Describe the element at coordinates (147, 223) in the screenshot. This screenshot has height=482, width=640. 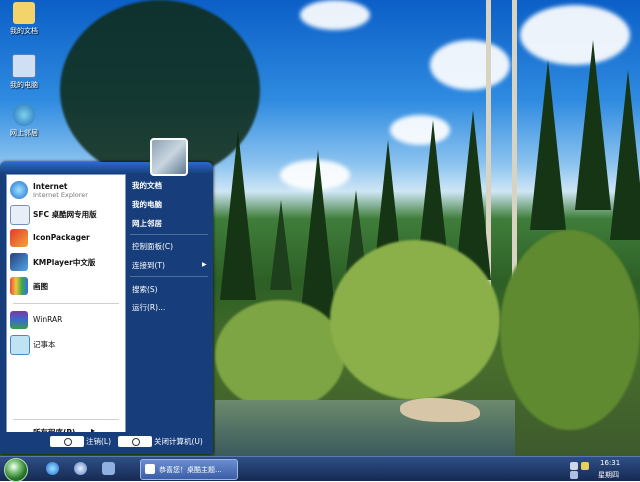
I see `start-link-network: 网上邻居` at that location.